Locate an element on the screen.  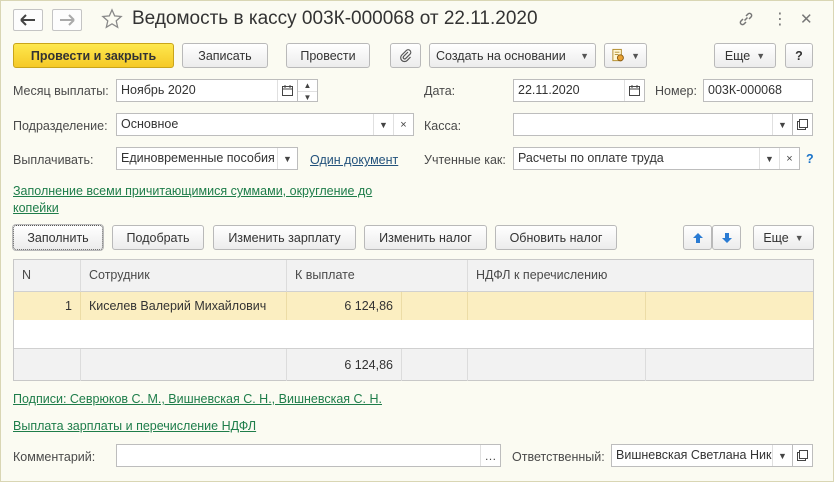
table-more-label: Еще is located at coordinates (776, 237).